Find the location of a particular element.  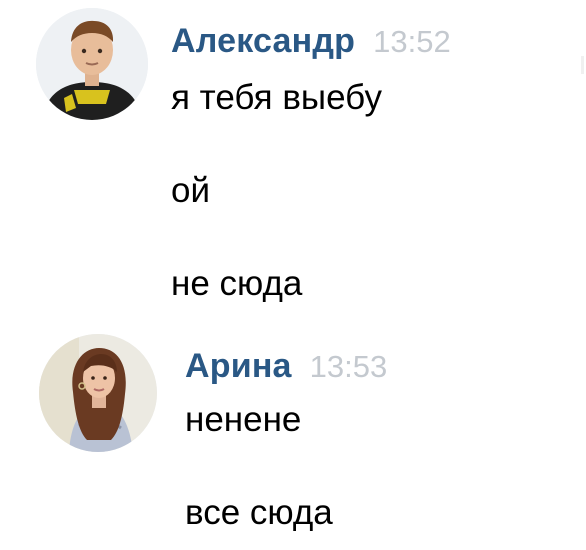

author-name: Александр is located at coordinates (263, 41).